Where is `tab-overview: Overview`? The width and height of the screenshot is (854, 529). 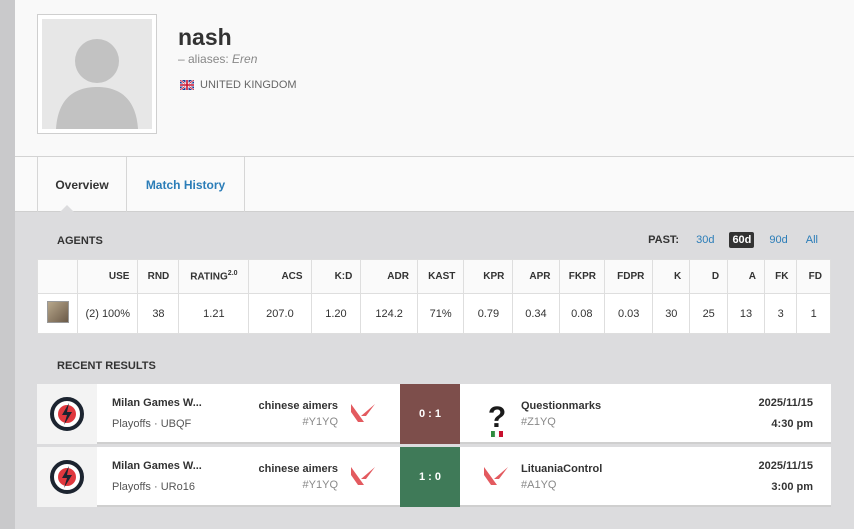 tab-overview: Overview is located at coordinates (82, 184).